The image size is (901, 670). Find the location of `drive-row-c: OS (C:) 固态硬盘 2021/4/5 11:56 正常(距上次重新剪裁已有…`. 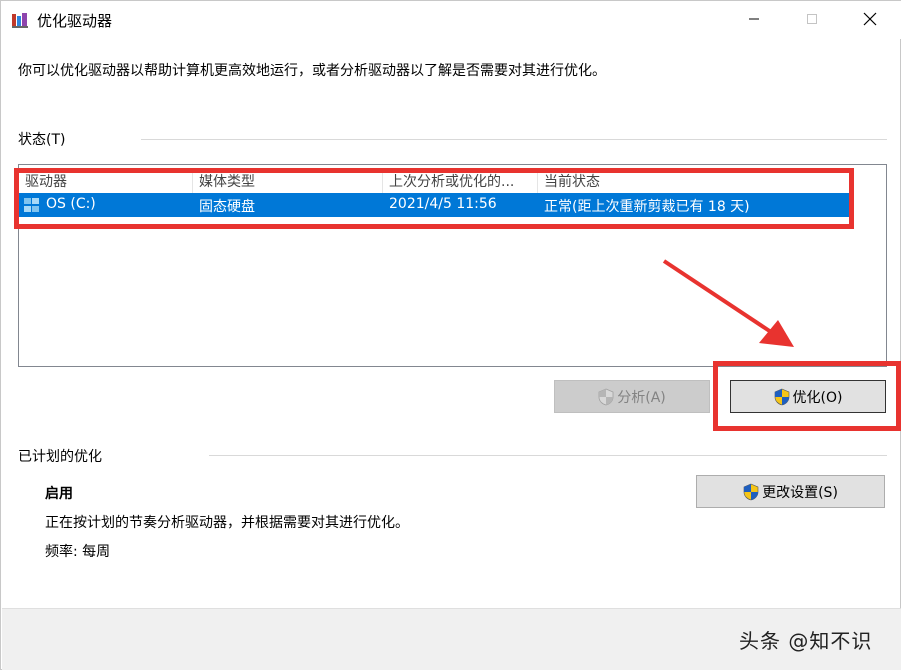

drive-row-c: OS (C:) 固态硬盘 2021/4/5 11:56 正常(距上次重新剪裁已有… is located at coordinates (435, 205).